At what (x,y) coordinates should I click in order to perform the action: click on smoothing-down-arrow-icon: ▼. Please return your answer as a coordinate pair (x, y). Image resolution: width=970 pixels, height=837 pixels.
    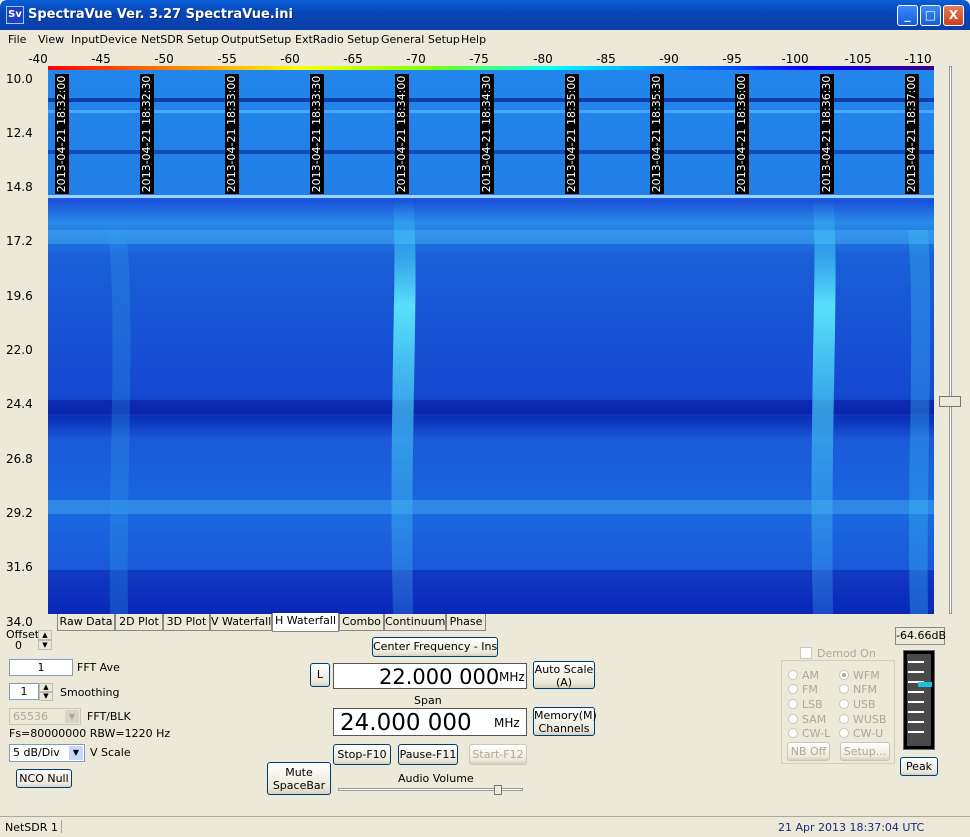
    Looking at the image, I should click on (46, 696).